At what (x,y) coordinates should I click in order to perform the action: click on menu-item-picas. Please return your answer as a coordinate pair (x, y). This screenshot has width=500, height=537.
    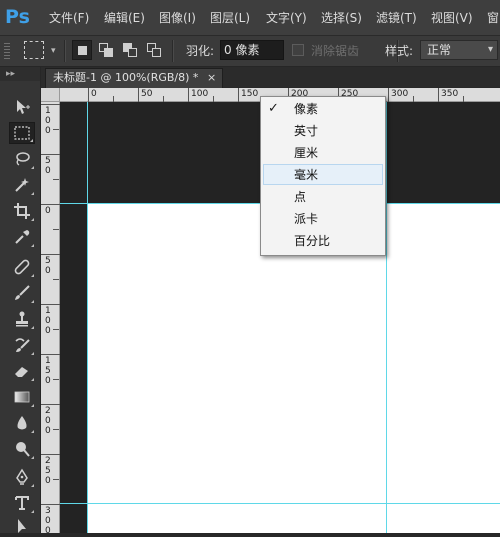
    Looking at the image, I should click on (323, 218).